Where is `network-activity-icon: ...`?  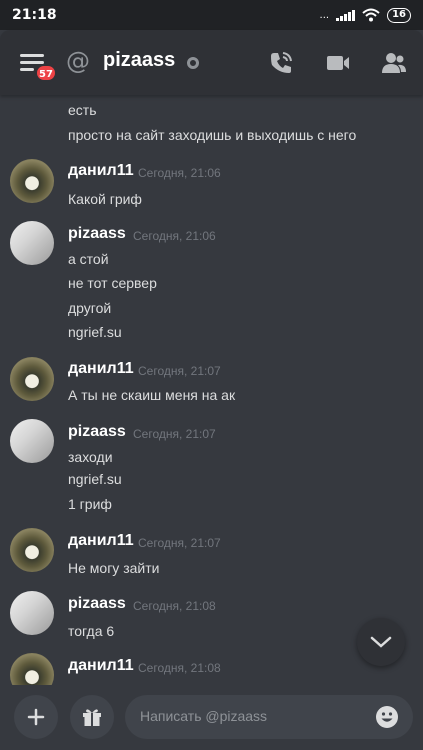
network-activity-icon: ... is located at coordinates (324, 15).